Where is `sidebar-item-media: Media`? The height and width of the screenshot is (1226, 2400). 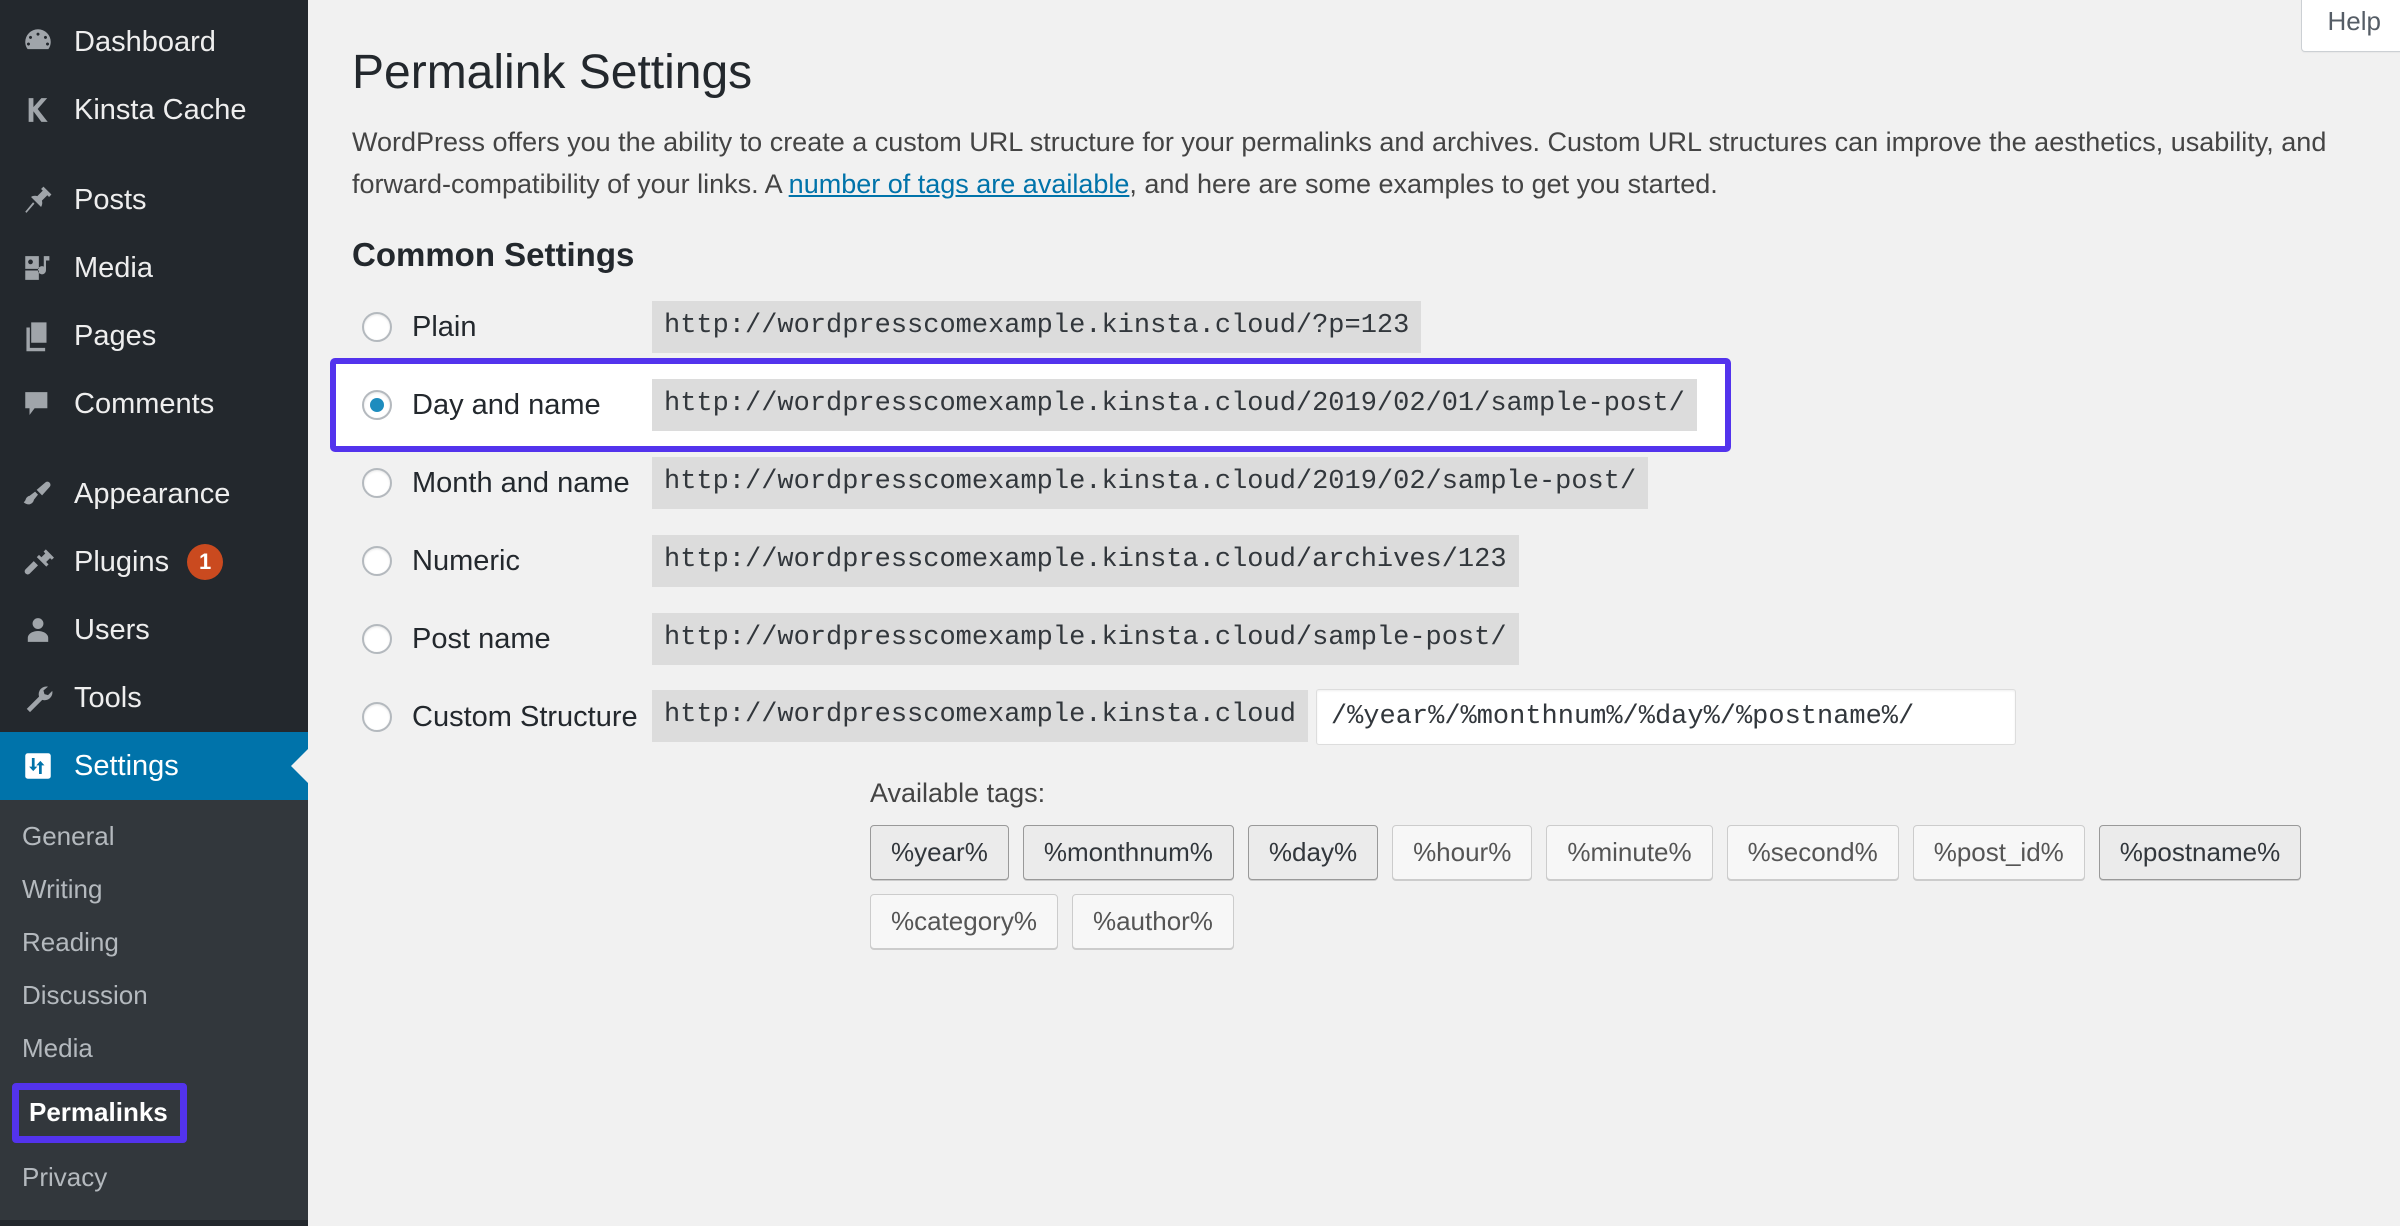
sidebar-item-media: Media is located at coordinates (154, 268).